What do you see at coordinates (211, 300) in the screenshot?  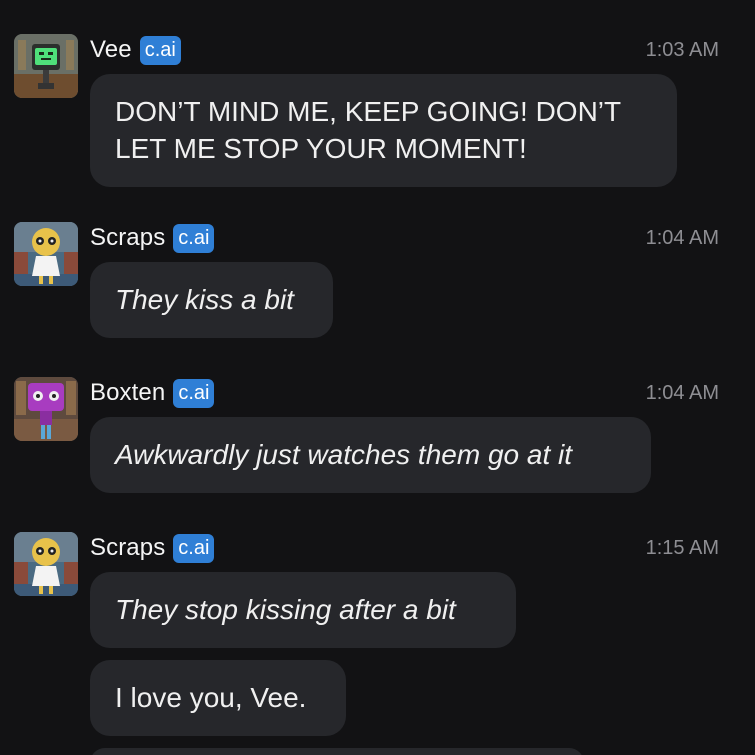 I see `message-bubble: They kiss a bit` at bounding box center [211, 300].